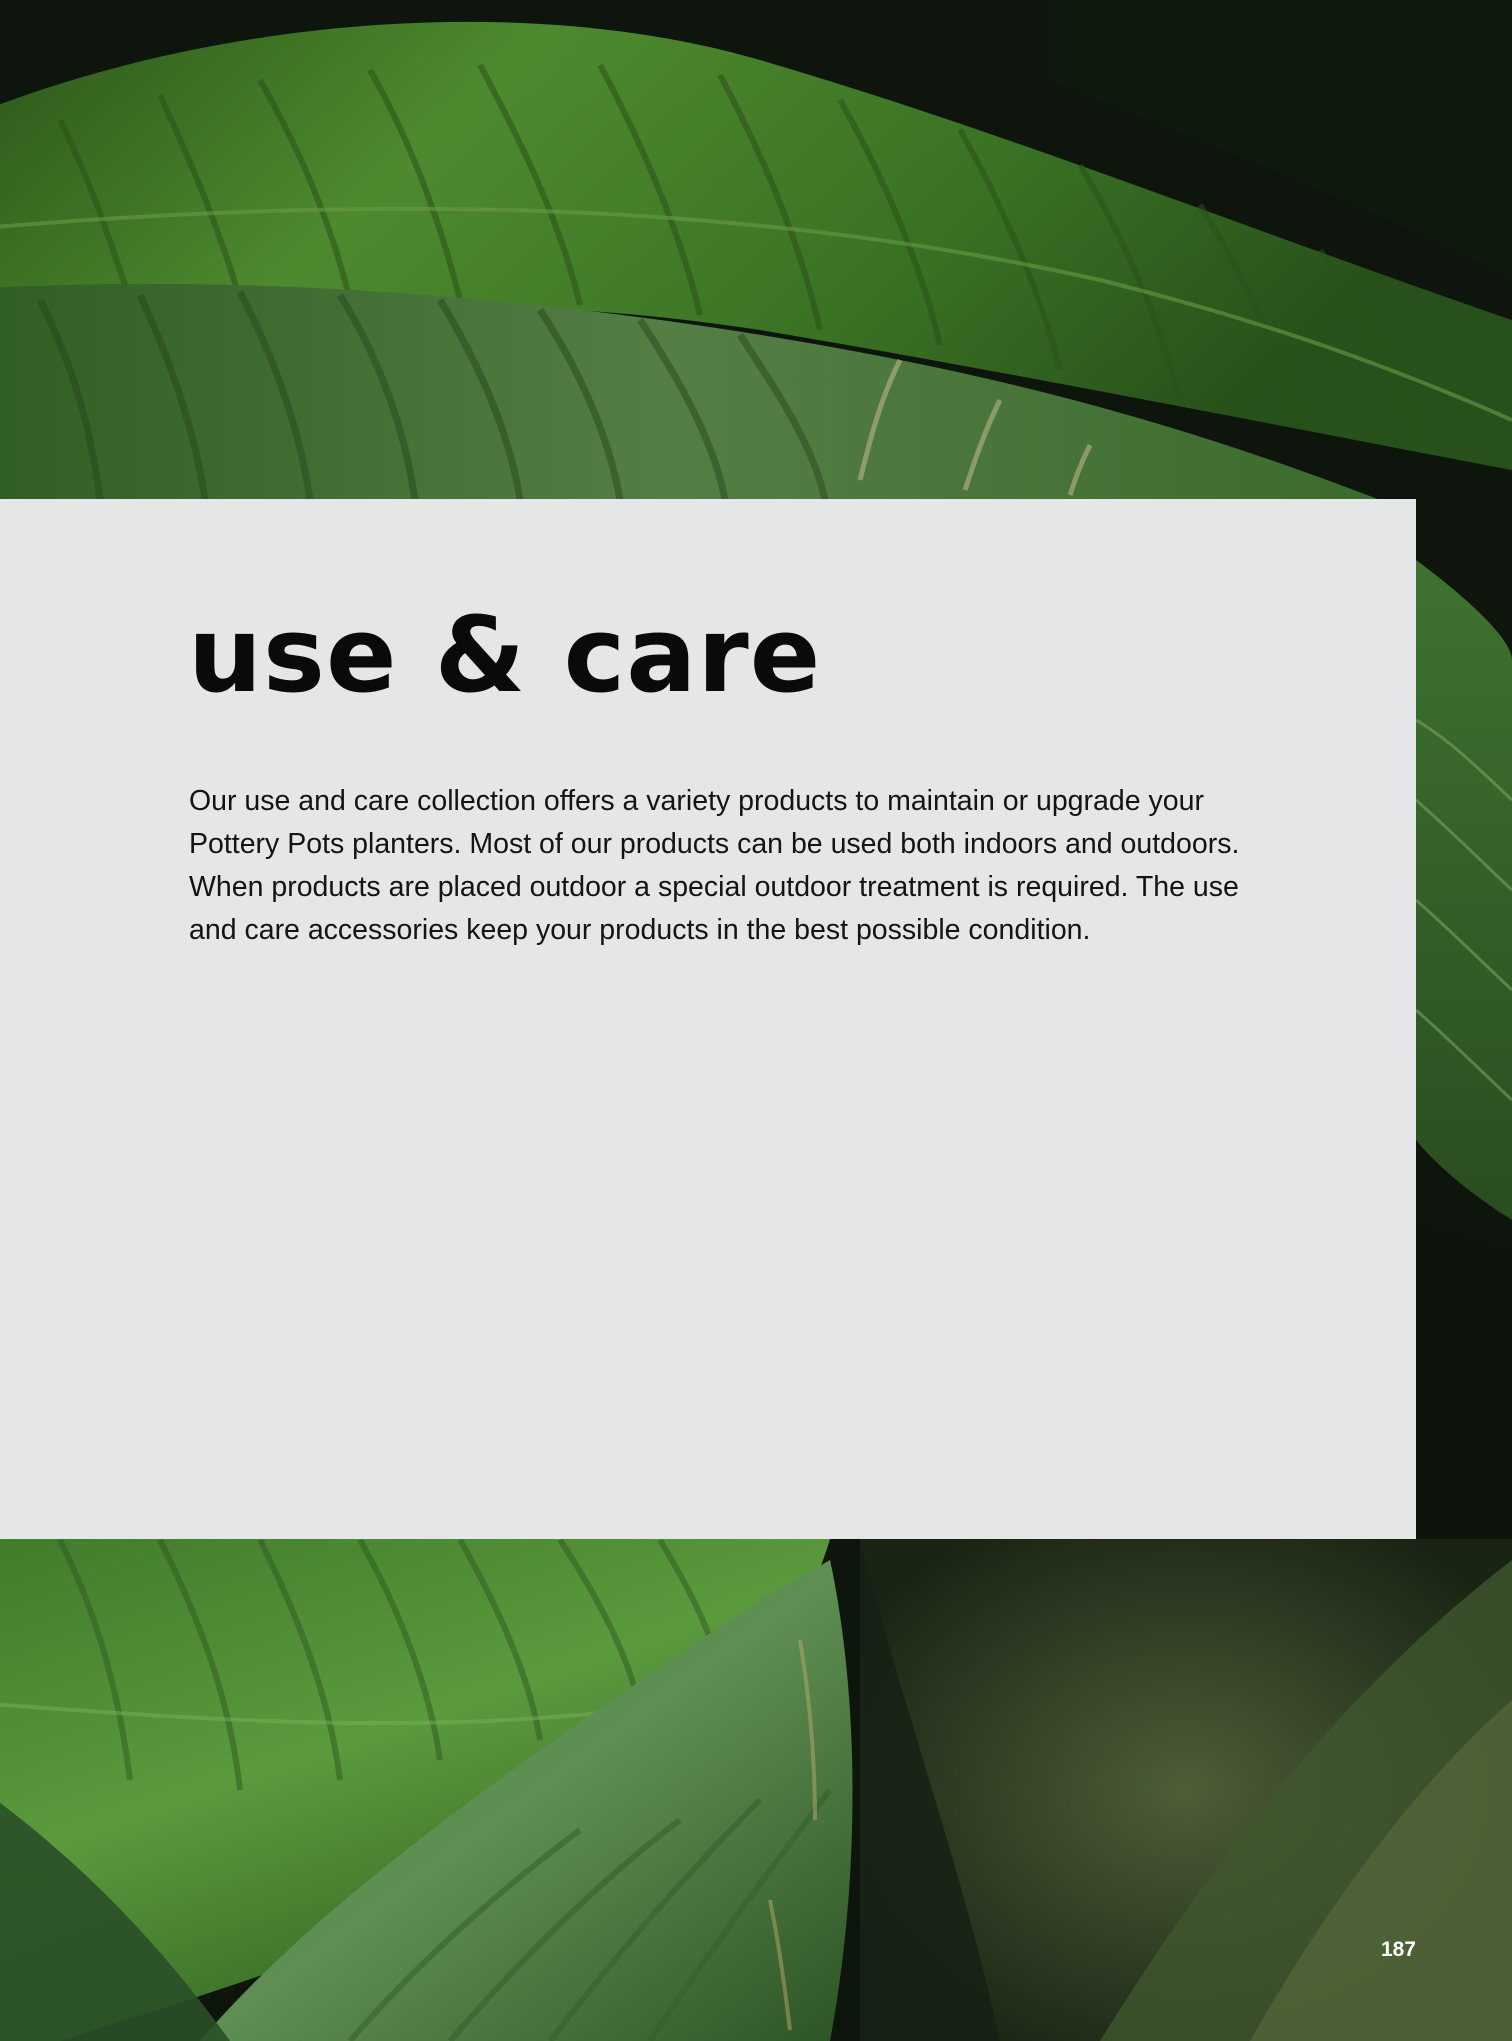 This screenshot has width=1512, height=2041. What do you see at coordinates (505, 655) in the screenshot?
I see `page-title: use & care` at bounding box center [505, 655].